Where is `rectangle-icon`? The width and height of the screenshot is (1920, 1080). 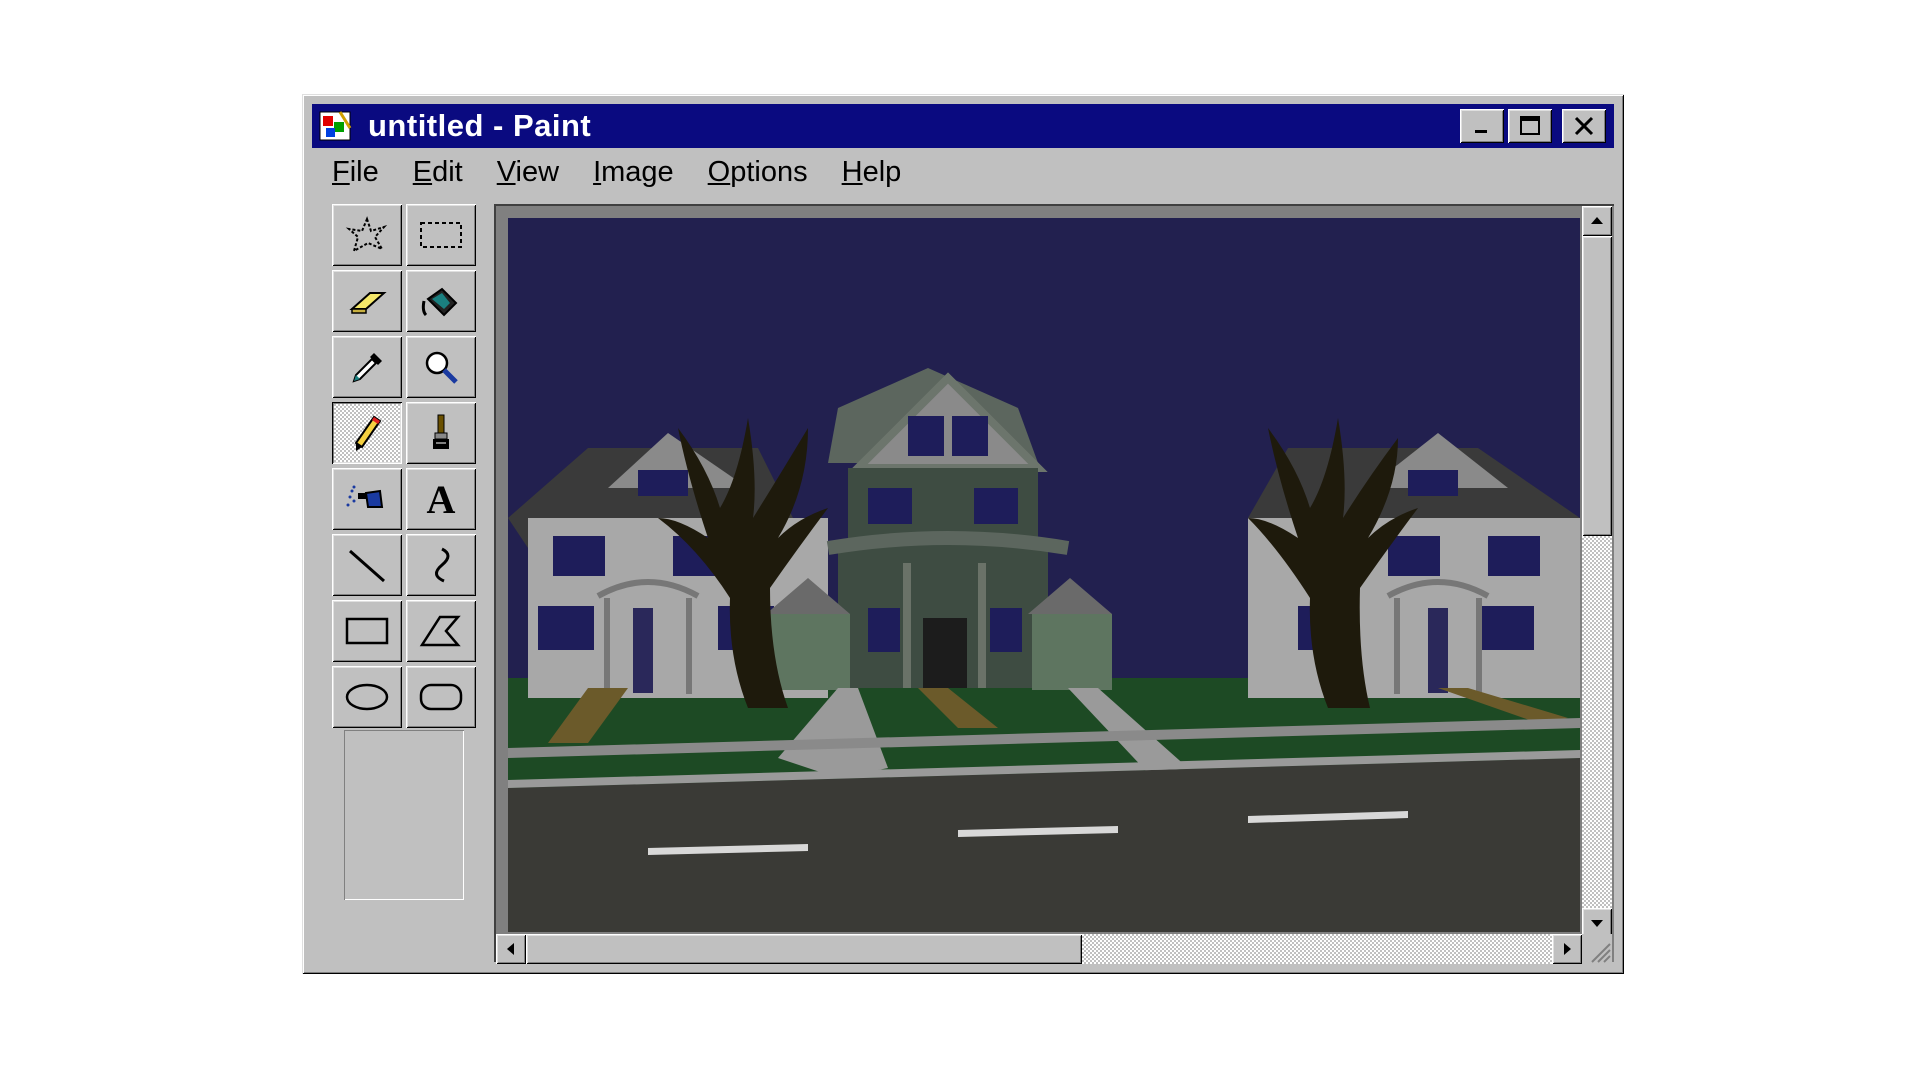
rectangle-icon is located at coordinates (367, 631).